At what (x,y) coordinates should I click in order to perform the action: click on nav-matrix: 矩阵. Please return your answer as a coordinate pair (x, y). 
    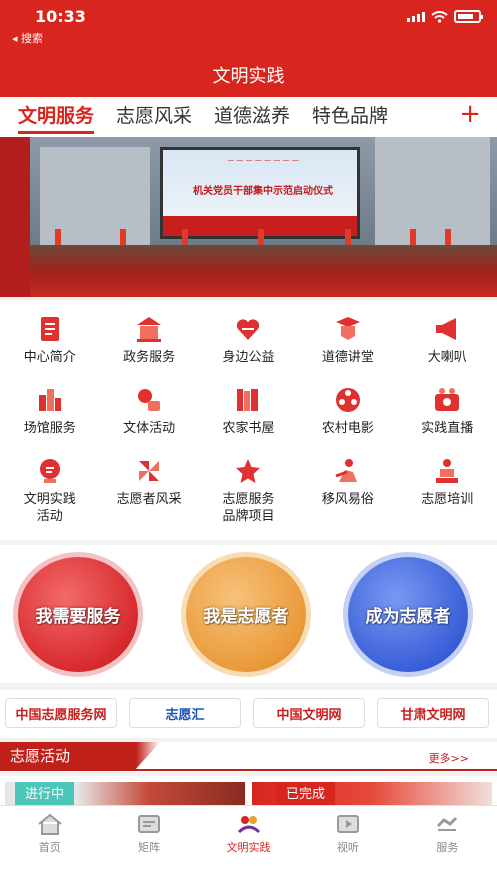
    Looking at the image, I should click on (148, 844).